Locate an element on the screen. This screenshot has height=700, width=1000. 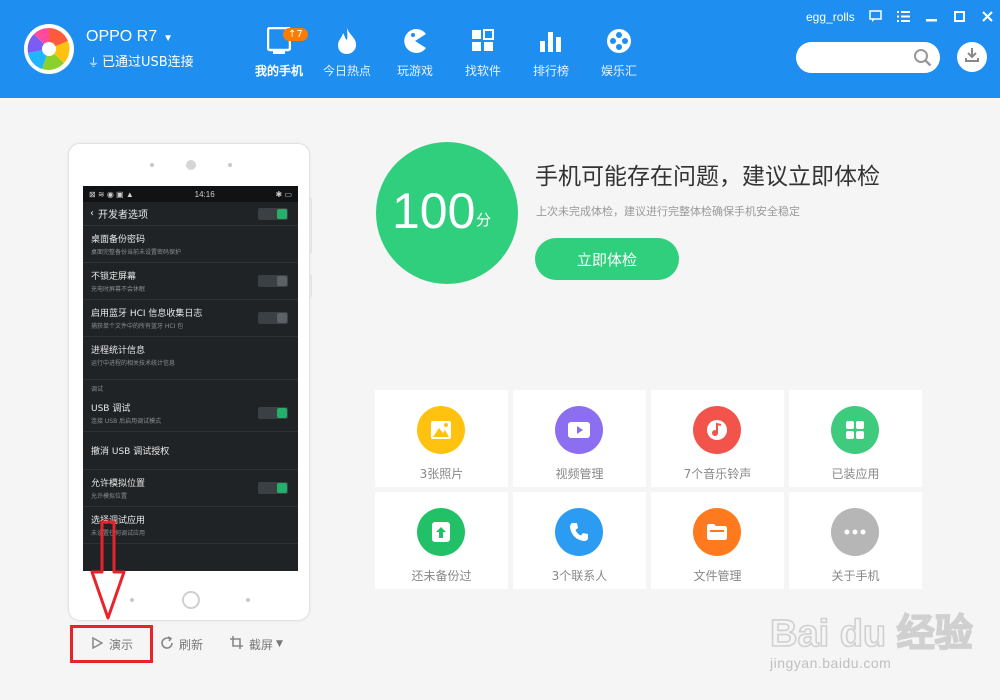
list-item: 撤消 USB 调试授权 is located at coordinates (190, 451).